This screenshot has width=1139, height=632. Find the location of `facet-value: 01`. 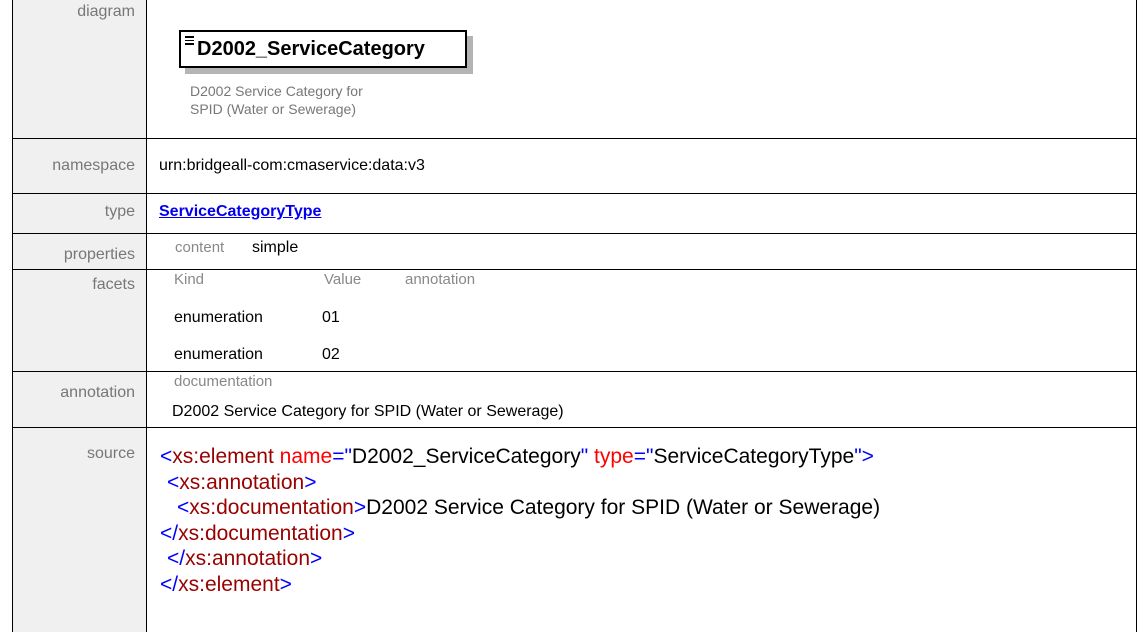

facet-value: 01 is located at coordinates (331, 317).